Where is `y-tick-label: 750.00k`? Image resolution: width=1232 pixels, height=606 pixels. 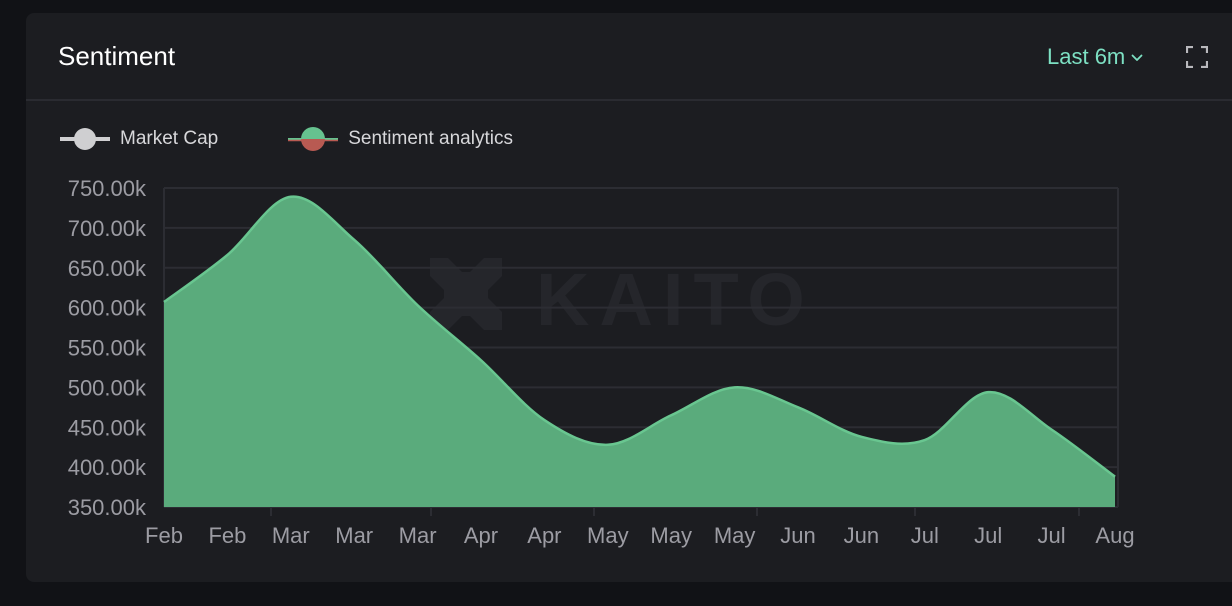
y-tick-label: 750.00k is located at coordinates (107, 188).